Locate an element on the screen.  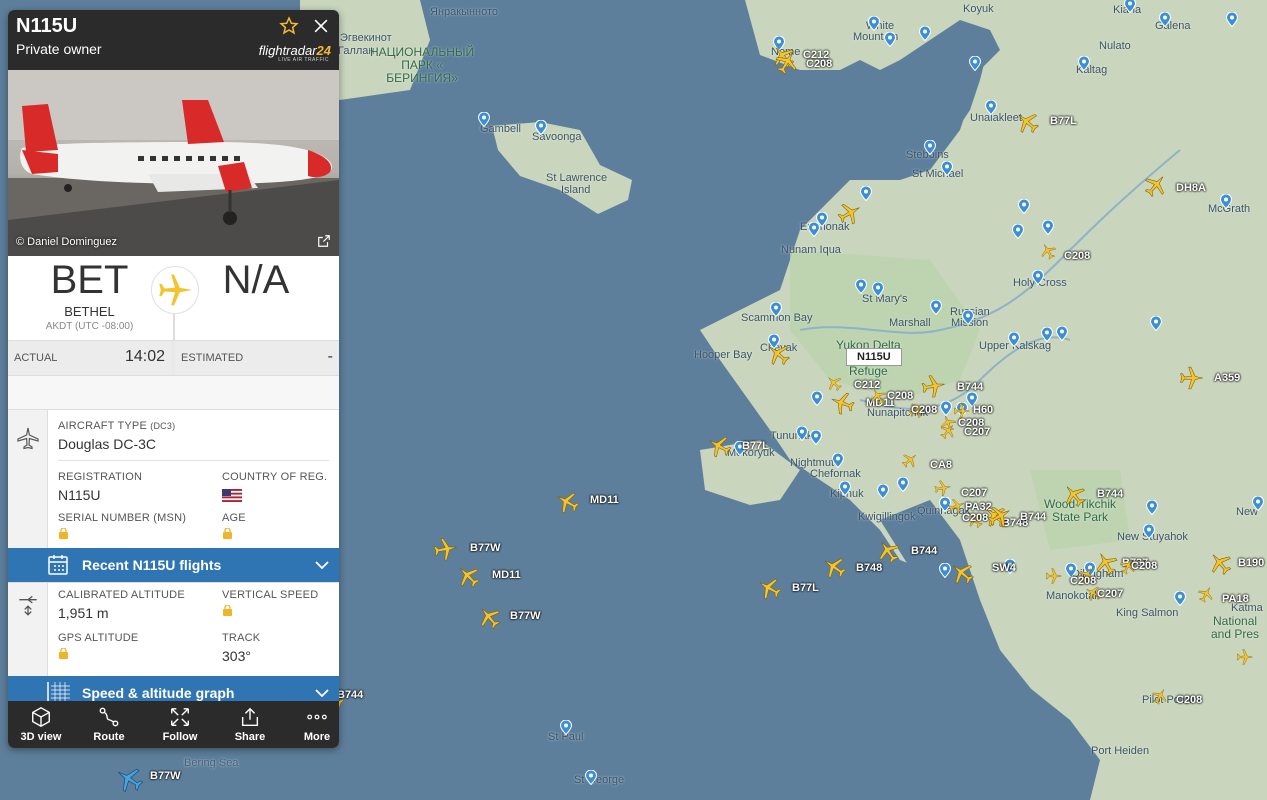
recent-flights-label: Recent N115U flights is located at coordinates (152, 565).